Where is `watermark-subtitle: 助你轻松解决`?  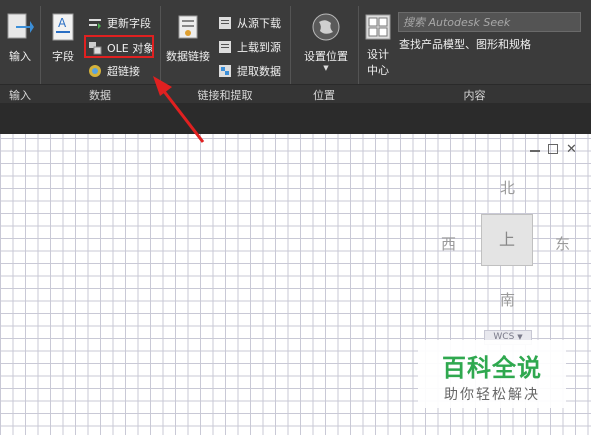
watermark-subtitle: 助你轻松解决 is located at coordinates (492, 395).